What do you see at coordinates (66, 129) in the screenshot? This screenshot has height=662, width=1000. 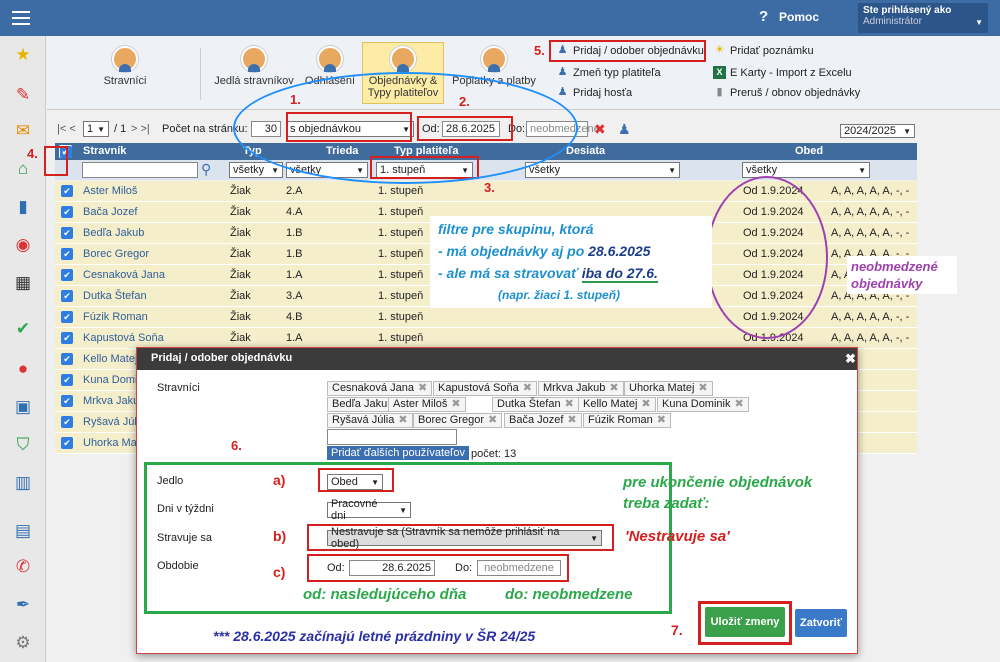 I see `pager-prev: |< <` at bounding box center [66, 129].